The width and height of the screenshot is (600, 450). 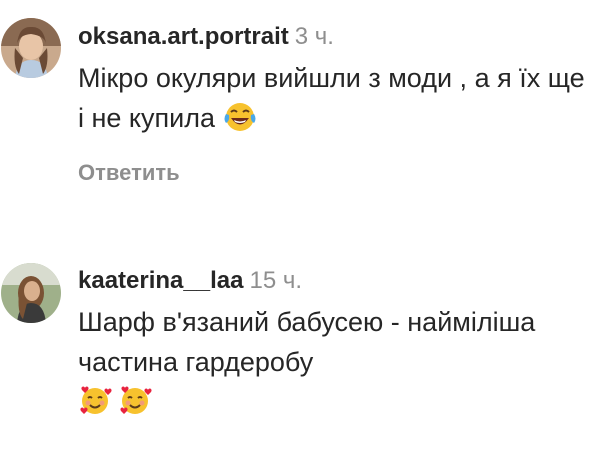 What do you see at coordinates (160, 280) in the screenshot?
I see `username: kaaterina__laa` at bounding box center [160, 280].